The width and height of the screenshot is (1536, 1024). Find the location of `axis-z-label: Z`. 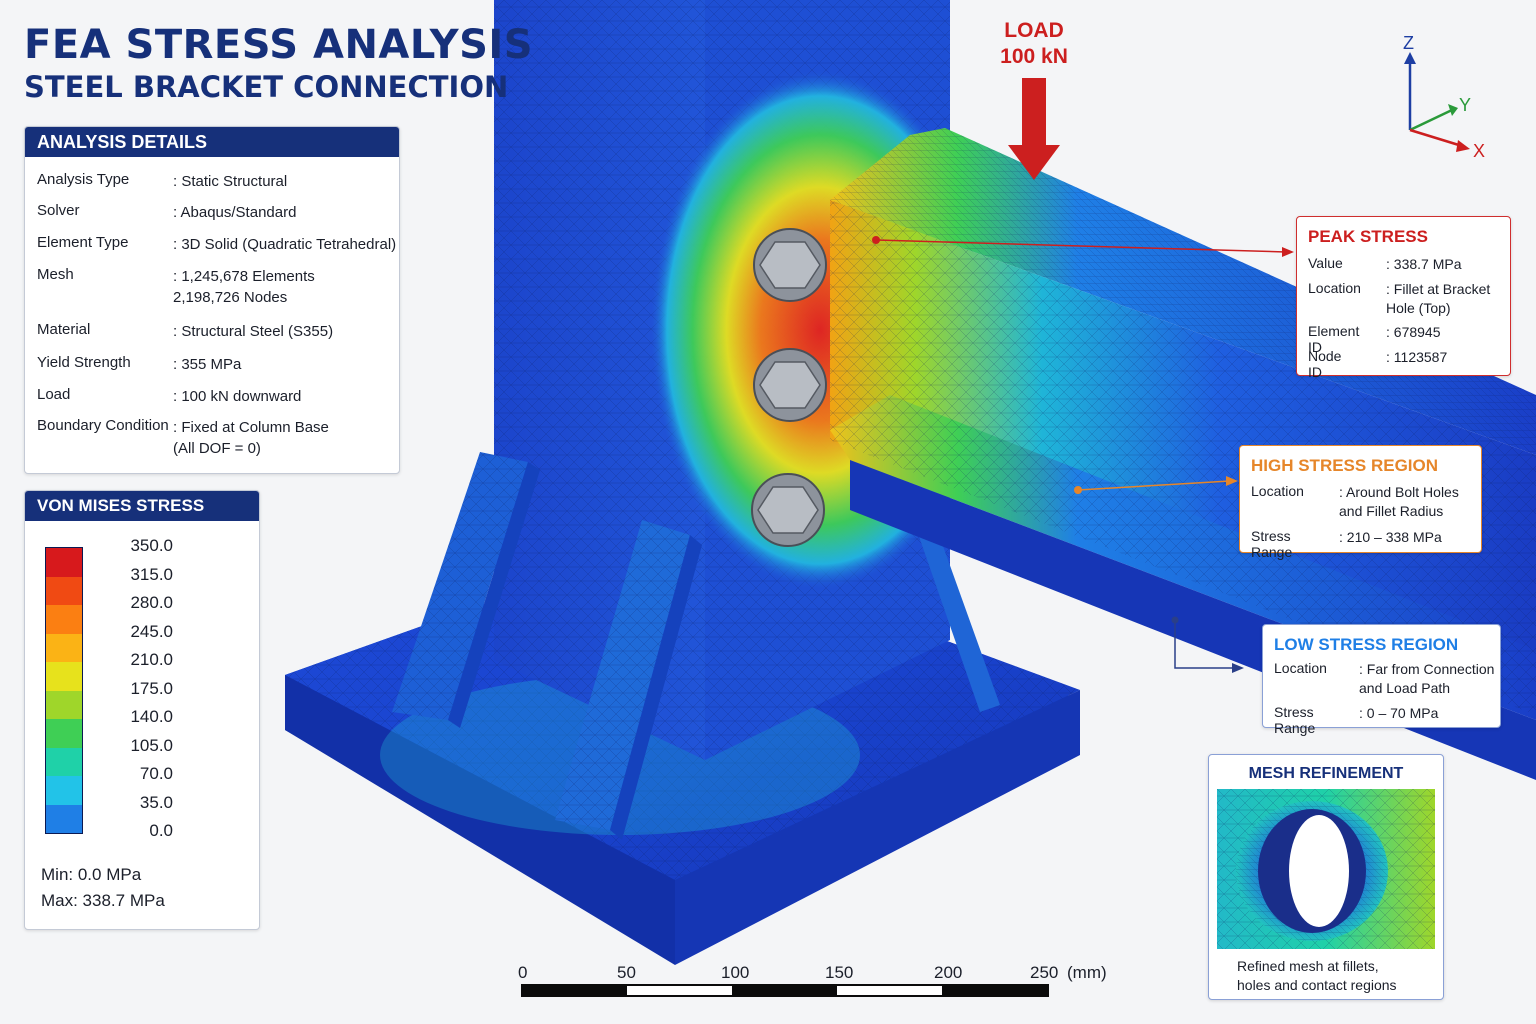

axis-z-label: Z is located at coordinates (1408, 43).